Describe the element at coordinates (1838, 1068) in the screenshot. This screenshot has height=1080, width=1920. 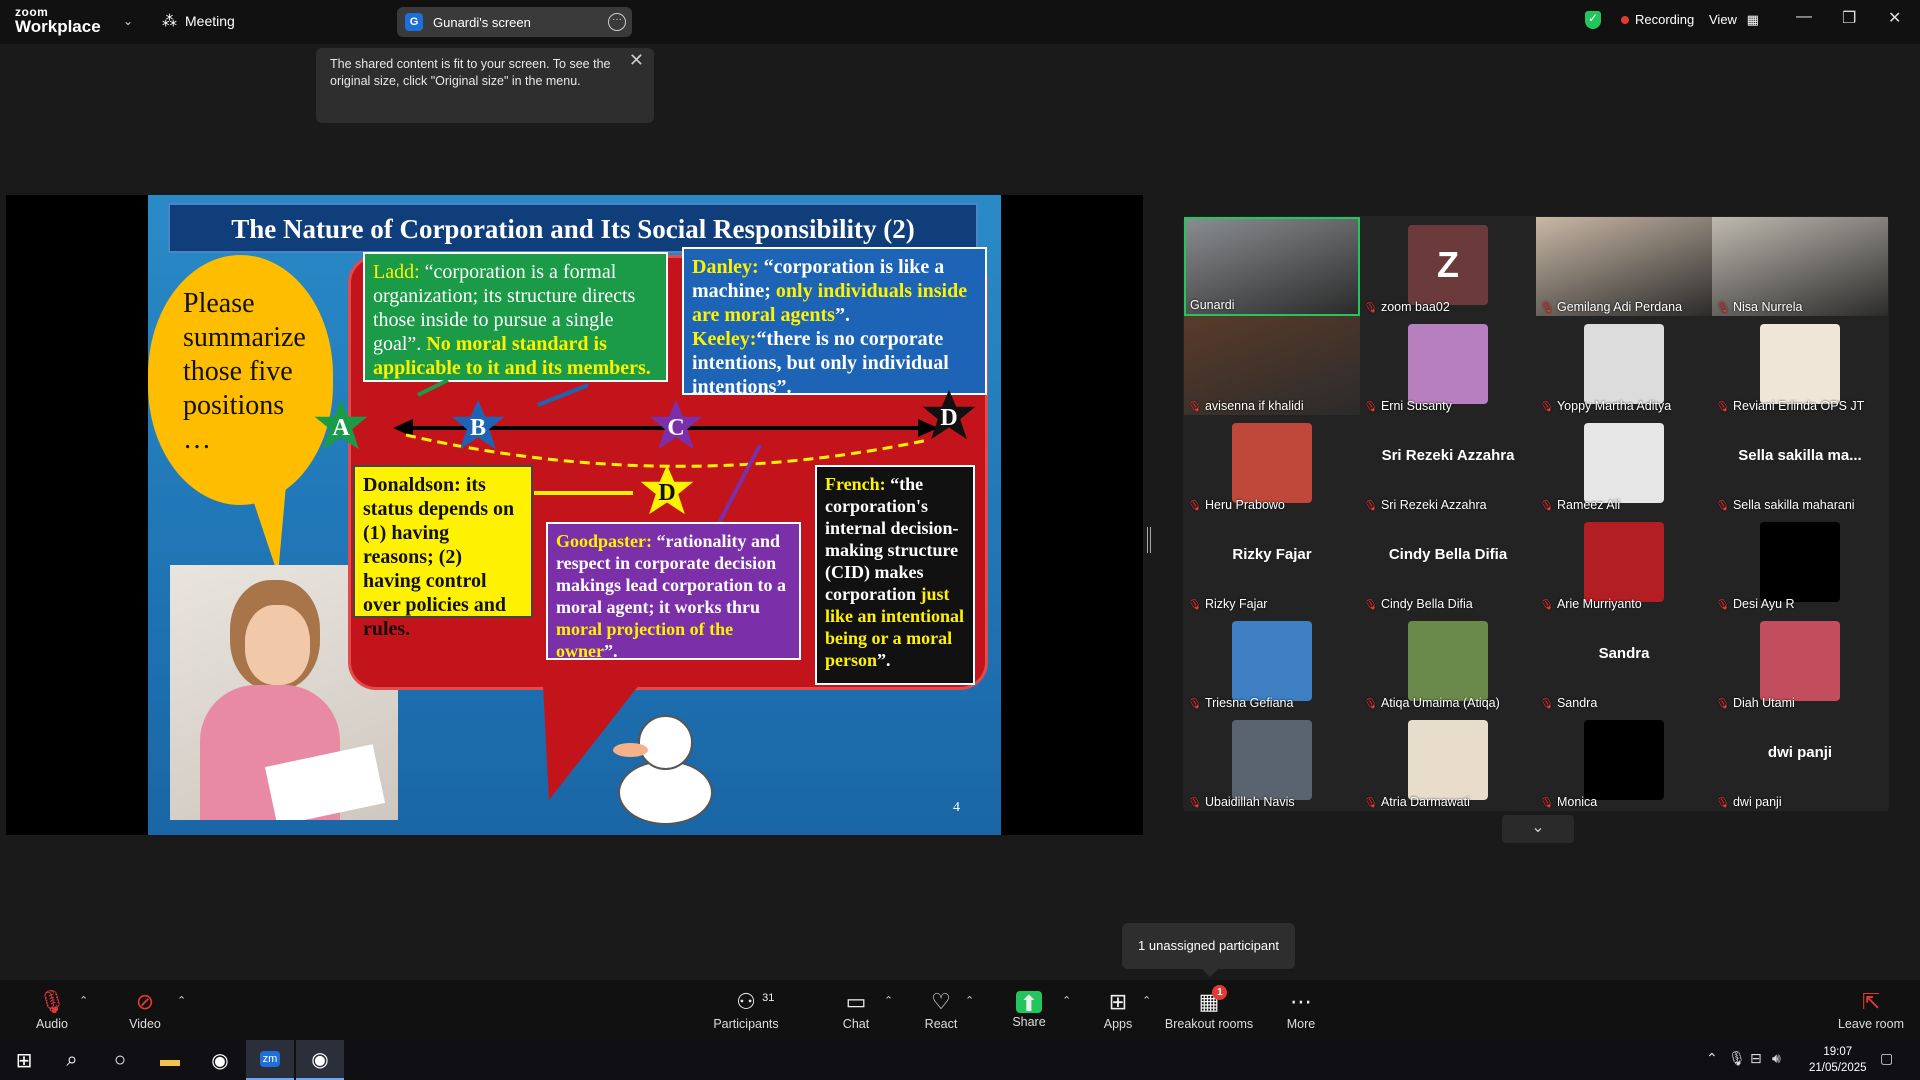
I see `clock-date: 21/05/2025` at that location.